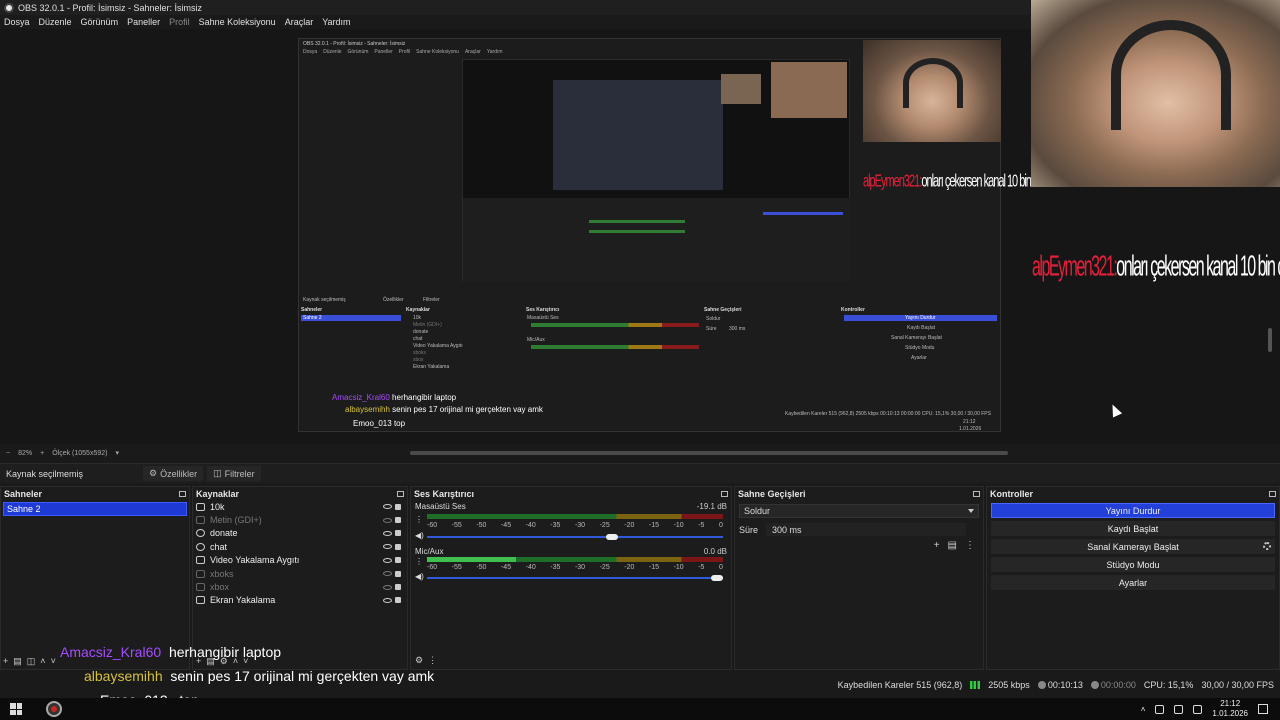  Describe the element at coordinates (1133, 564) in the screenshot. I see `studio-mode-button: Stüdyo Modu` at that location.